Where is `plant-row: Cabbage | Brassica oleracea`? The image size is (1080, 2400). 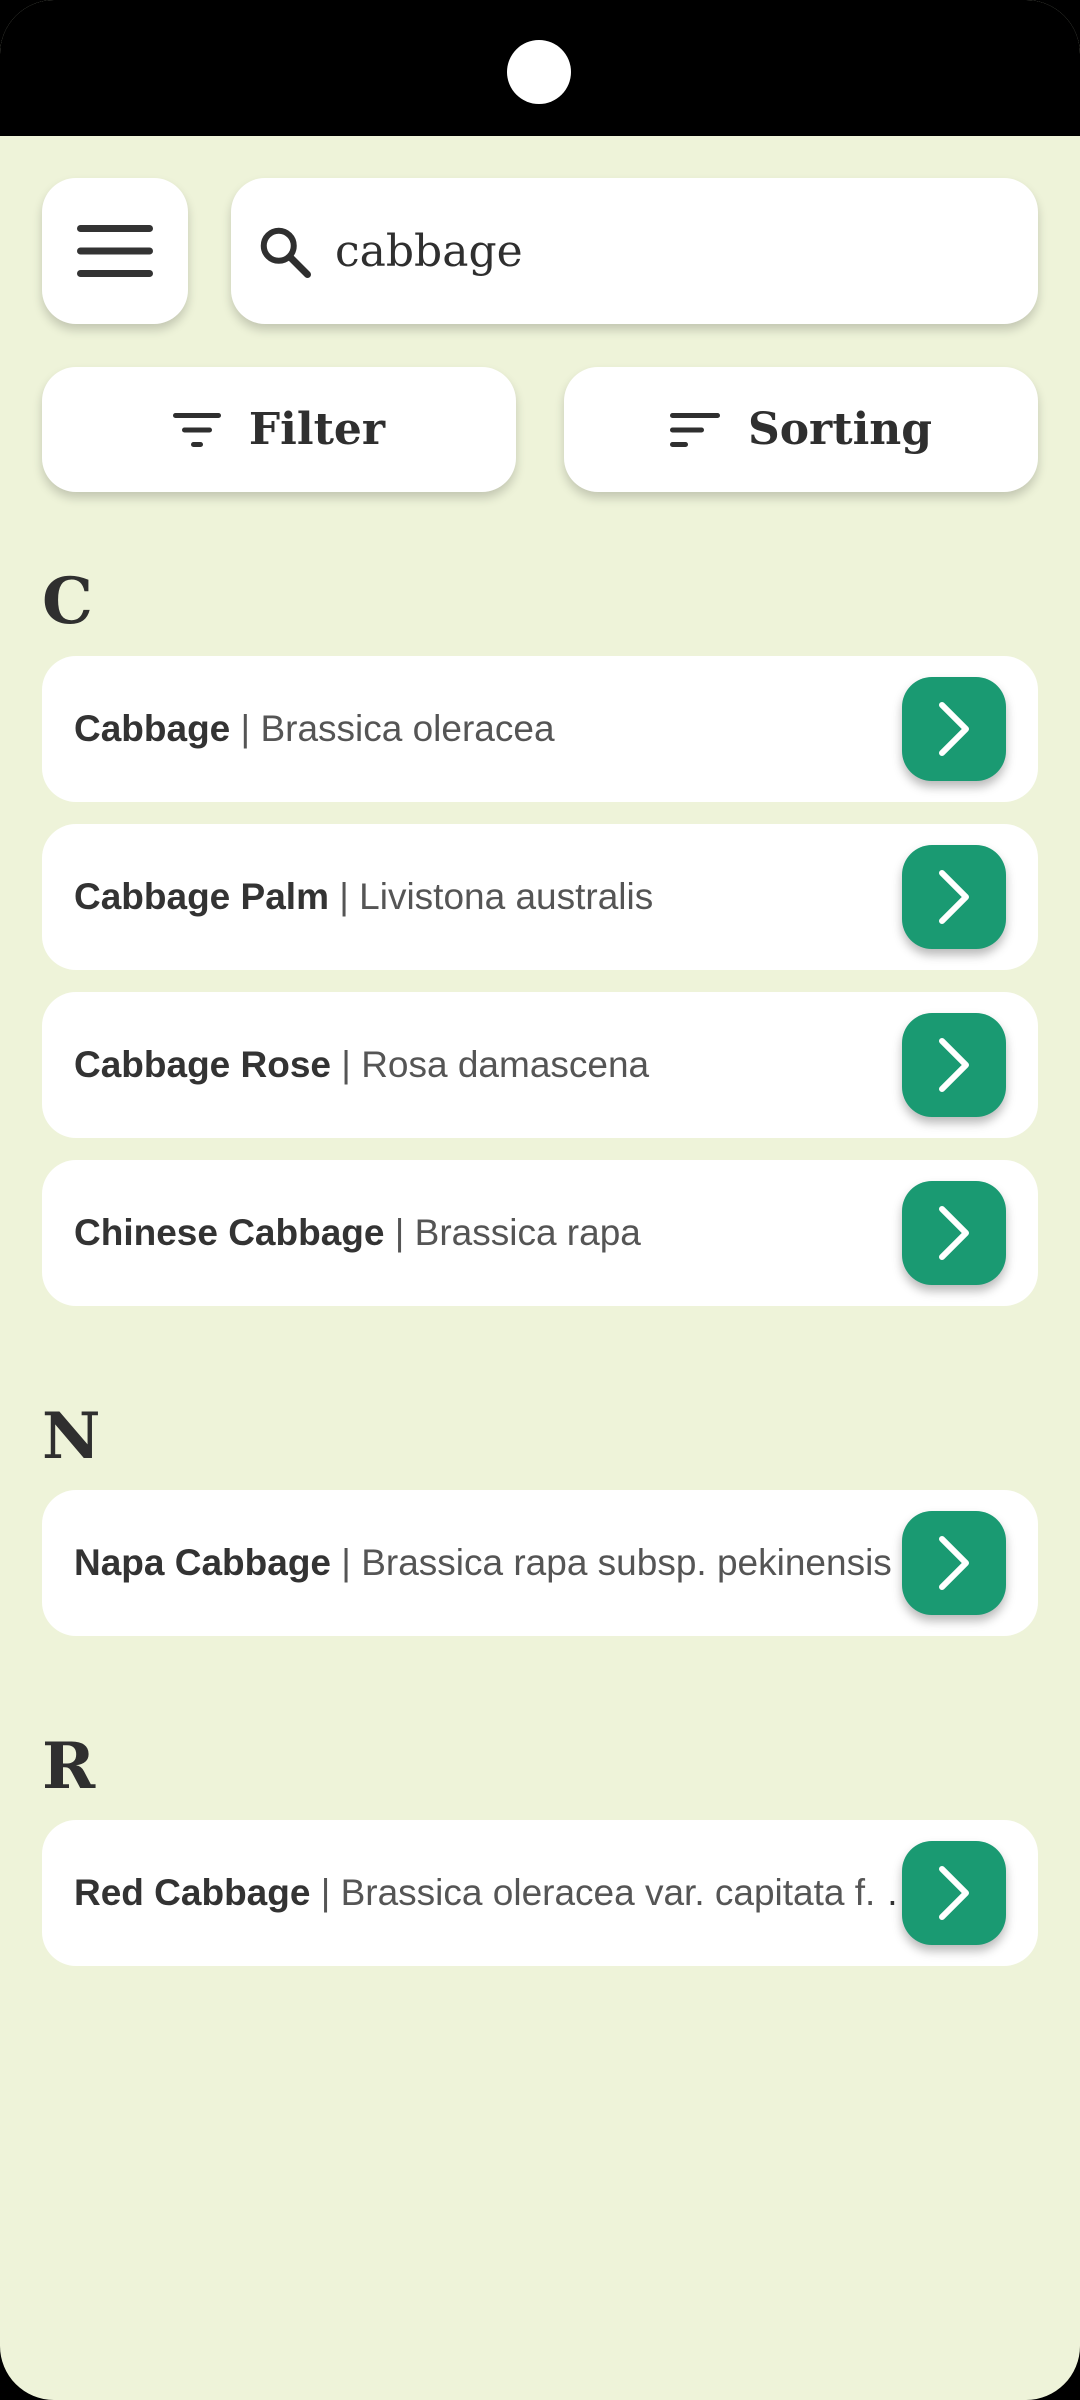 plant-row: Cabbage | Brassica oleracea is located at coordinates (540, 729).